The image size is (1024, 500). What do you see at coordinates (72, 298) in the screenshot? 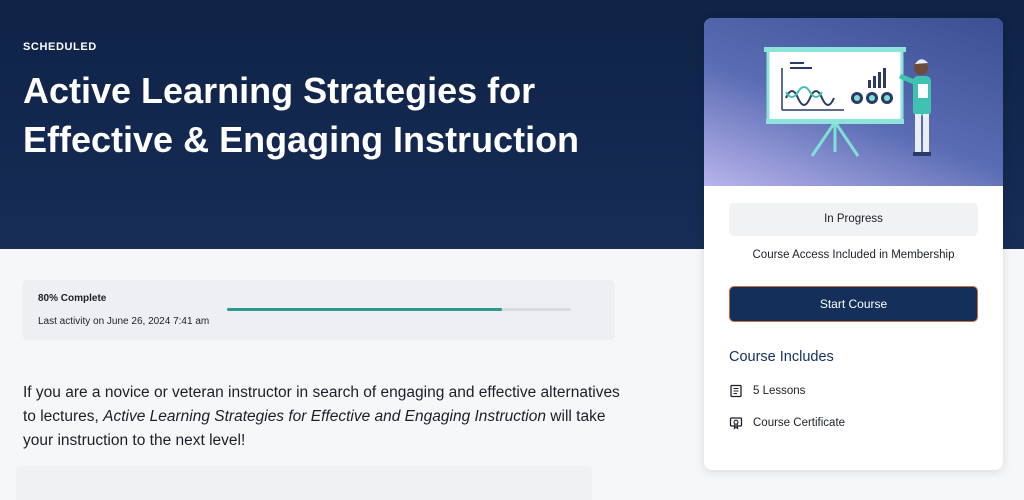
I see `progress-percent: 80% Complete` at bounding box center [72, 298].